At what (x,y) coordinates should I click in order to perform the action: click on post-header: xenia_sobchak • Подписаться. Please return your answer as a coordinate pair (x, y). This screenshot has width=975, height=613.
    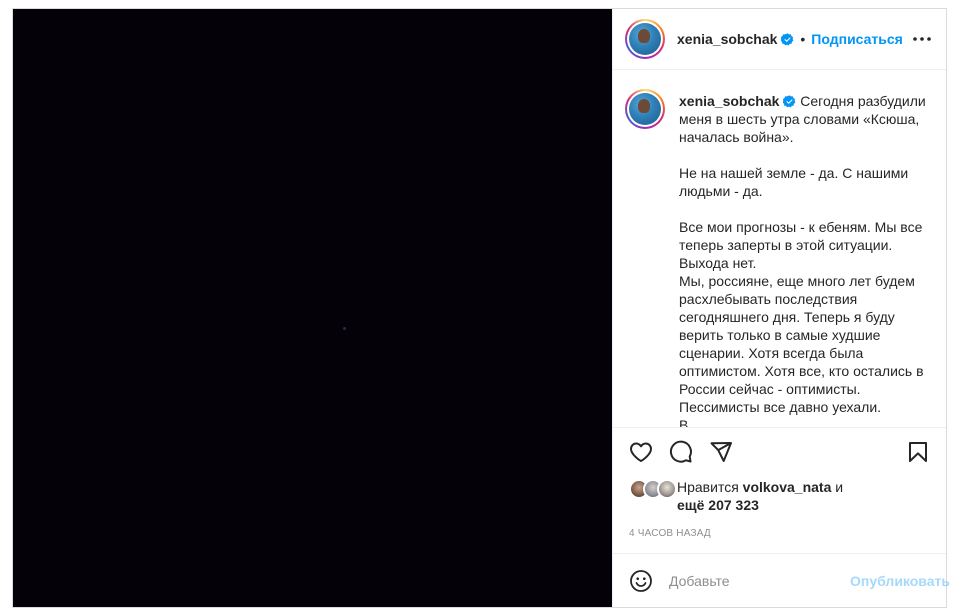
    Looking at the image, I should click on (779, 39).